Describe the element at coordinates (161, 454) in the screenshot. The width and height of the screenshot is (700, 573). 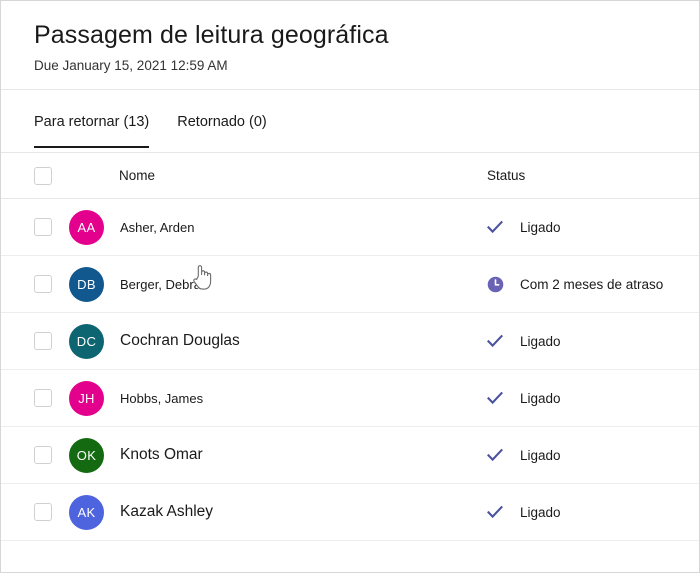
I see `student-name: Knots Omar` at that location.